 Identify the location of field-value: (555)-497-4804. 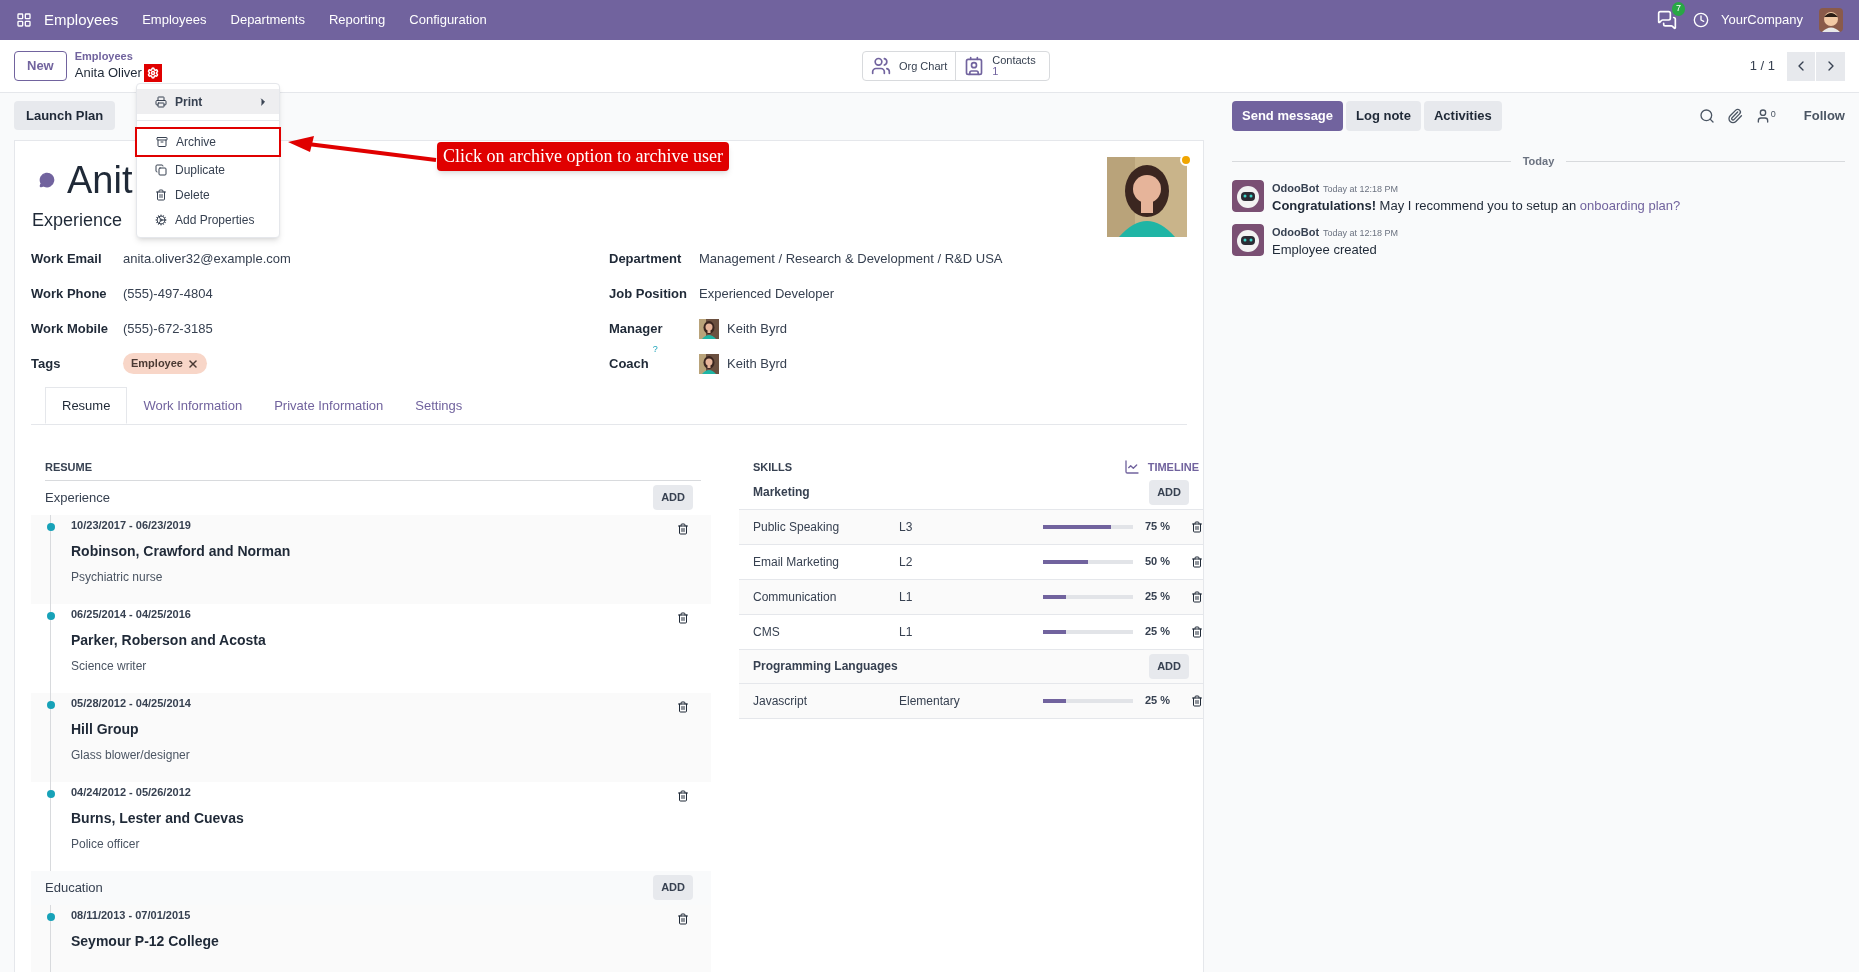
(168, 293).